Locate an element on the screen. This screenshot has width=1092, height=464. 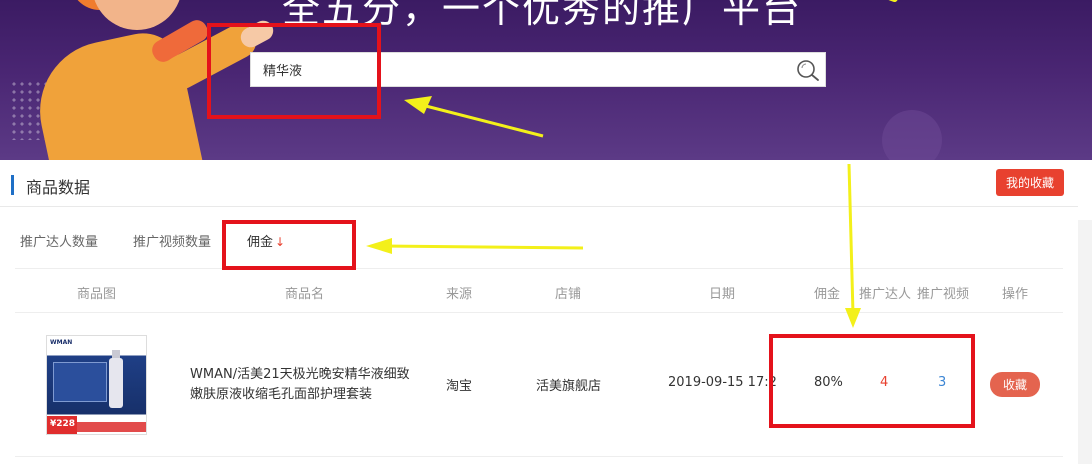
product-shop: 活美旗舰店 is located at coordinates (569, 386).